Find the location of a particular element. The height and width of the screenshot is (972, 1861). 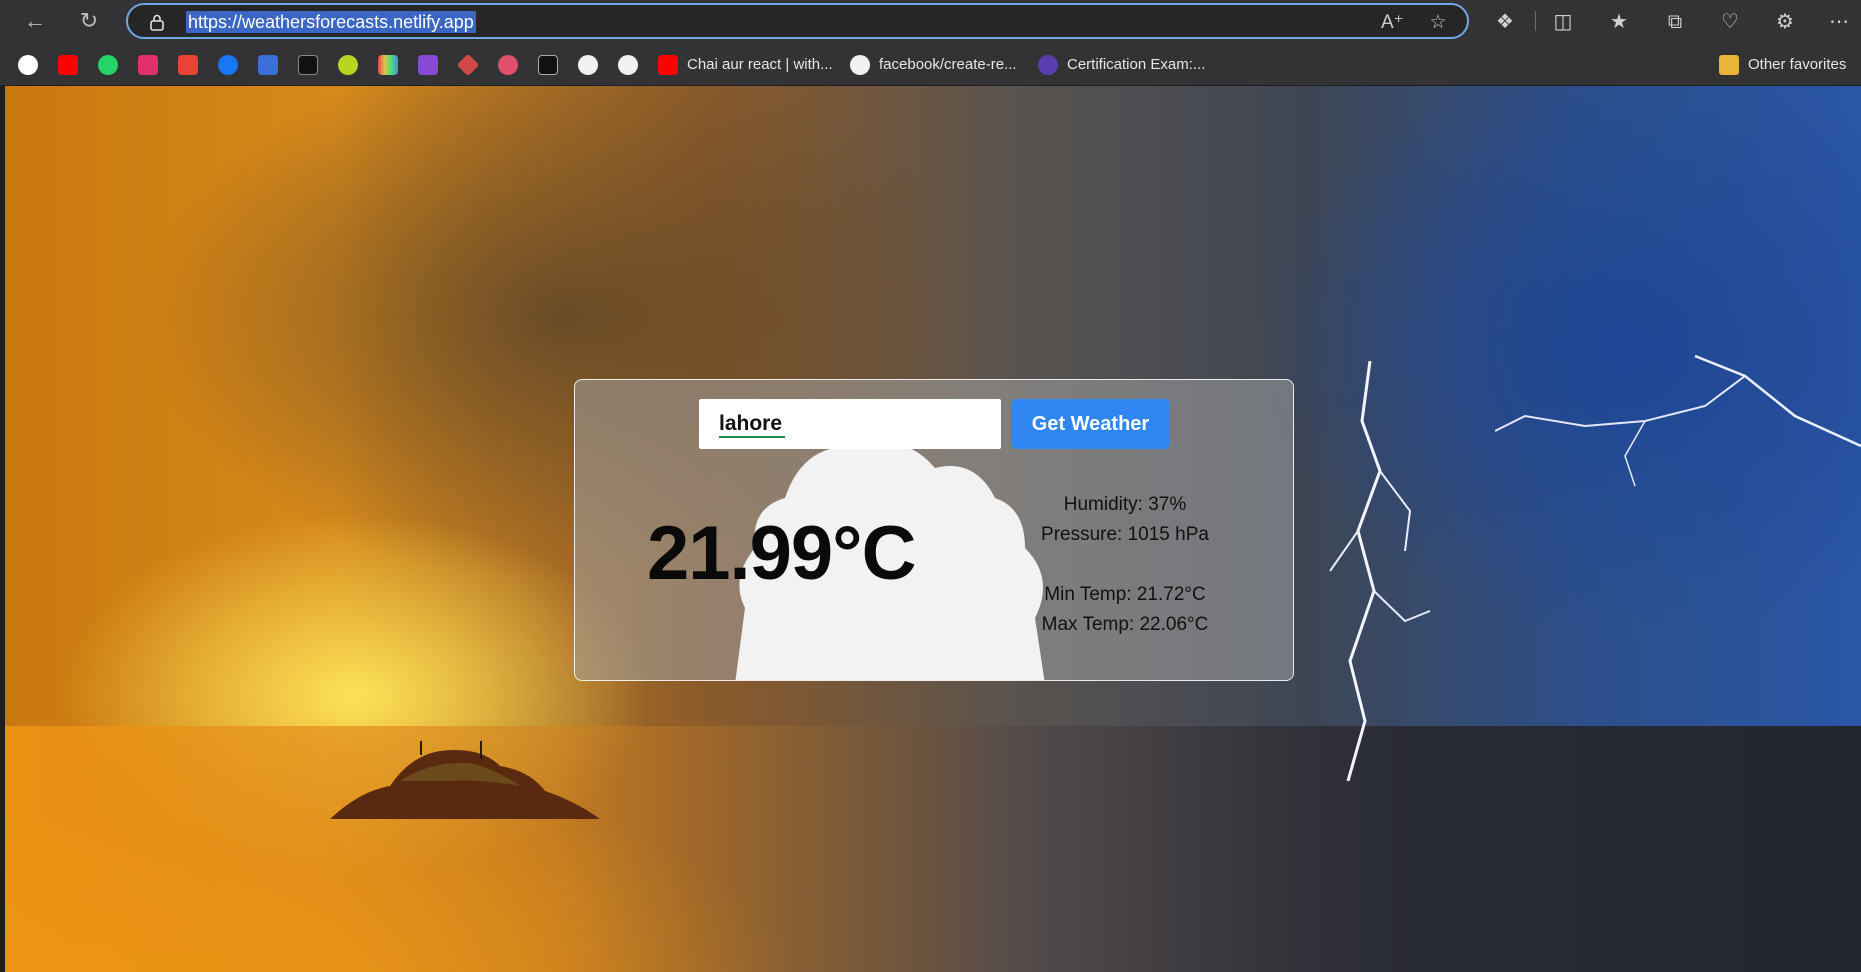

gmail-icon is located at coordinates (188, 65).